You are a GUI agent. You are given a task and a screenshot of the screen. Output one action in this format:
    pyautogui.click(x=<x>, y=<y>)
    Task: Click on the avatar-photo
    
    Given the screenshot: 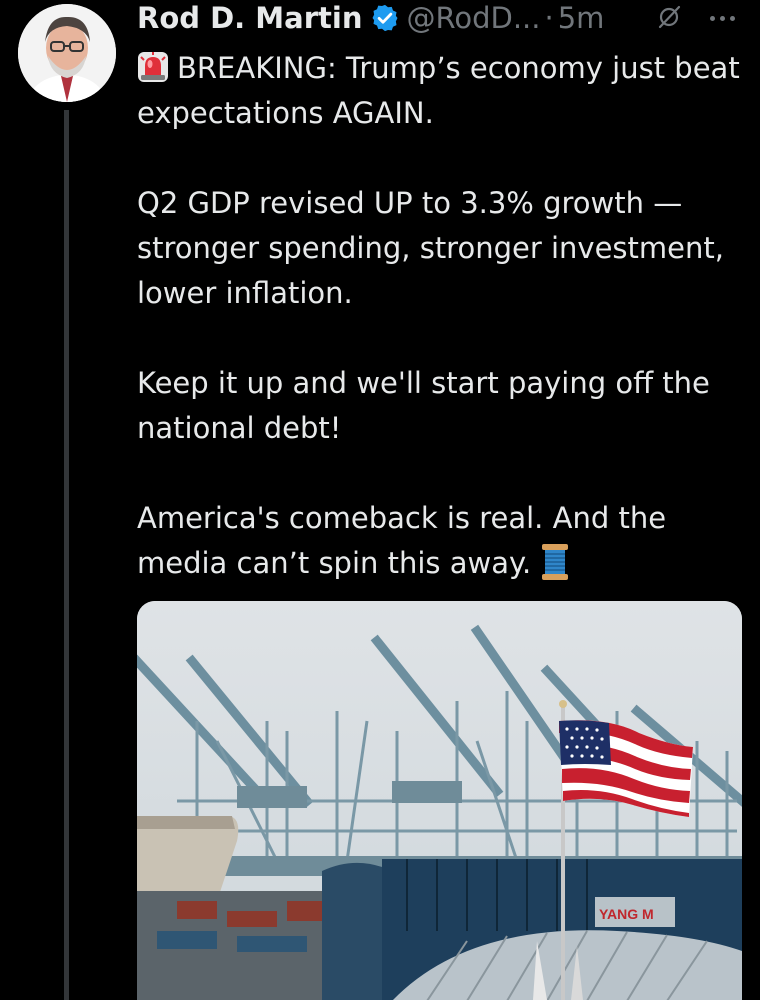 What is the action you would take?
    pyautogui.click(x=67, y=53)
    